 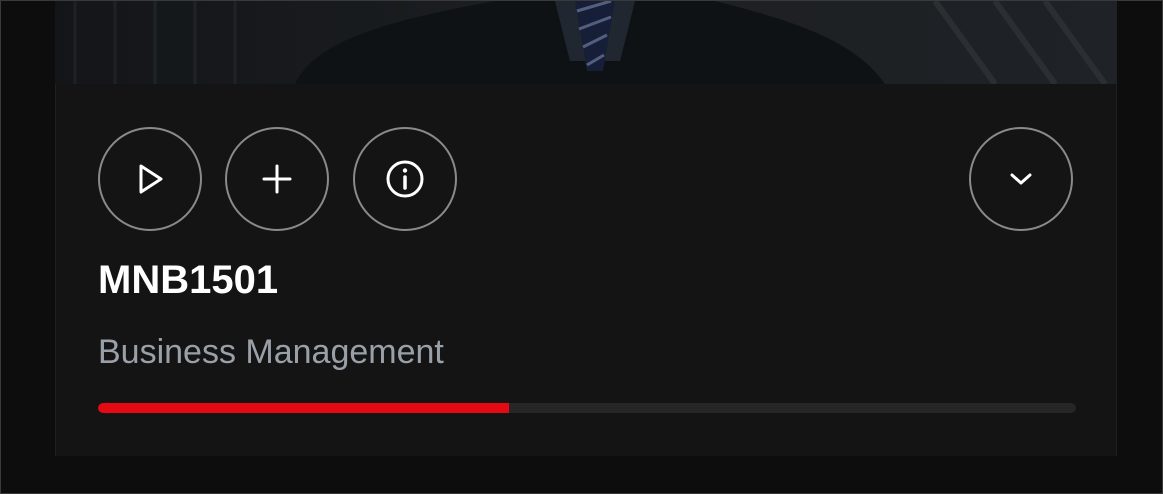 I want to click on expand-details-button, so click(x=1021, y=179).